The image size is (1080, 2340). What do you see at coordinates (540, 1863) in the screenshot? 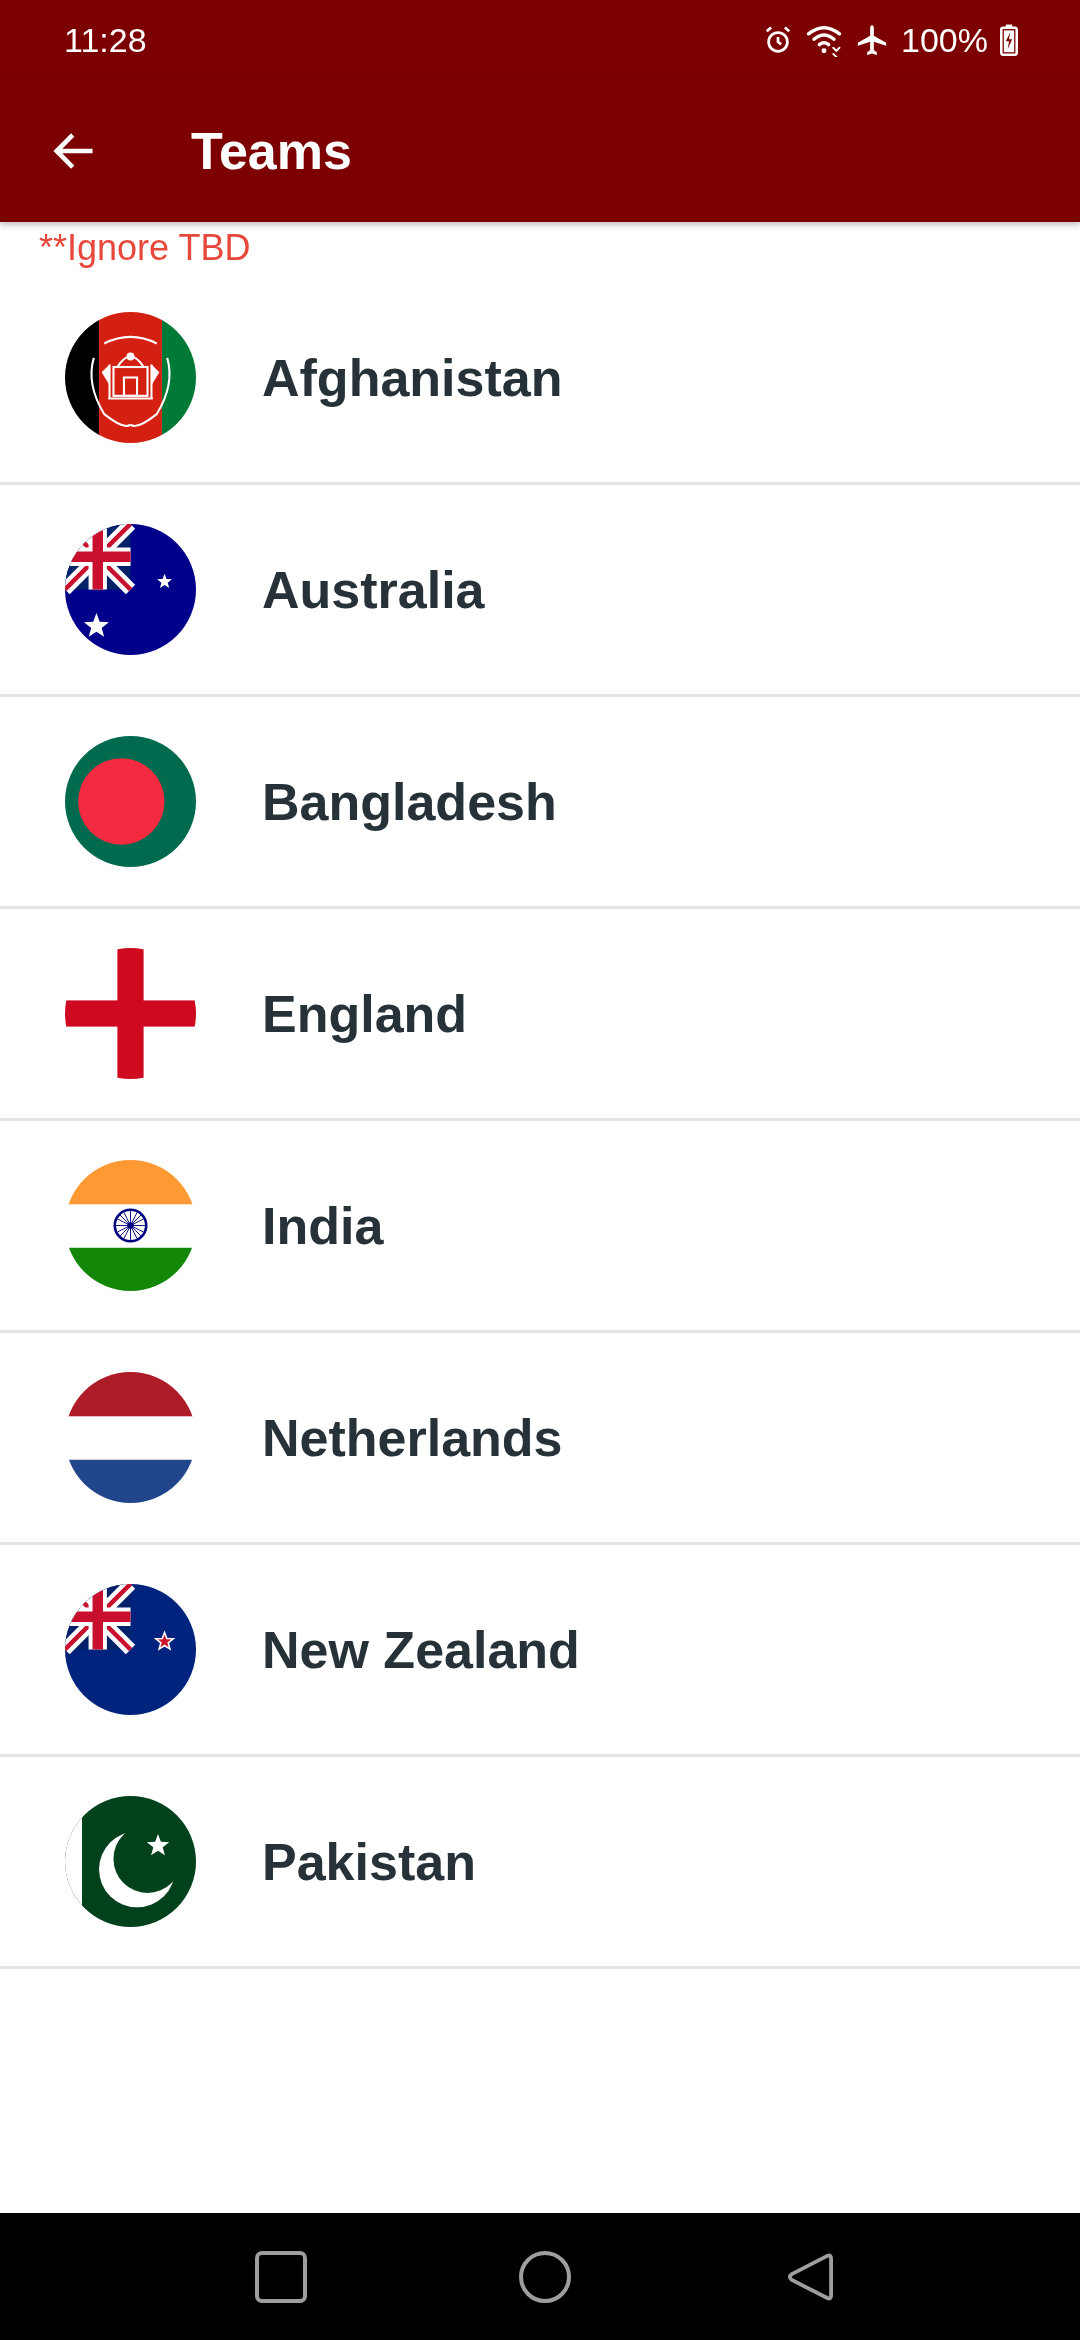
I see `team-list-item: Pakistan` at bounding box center [540, 1863].